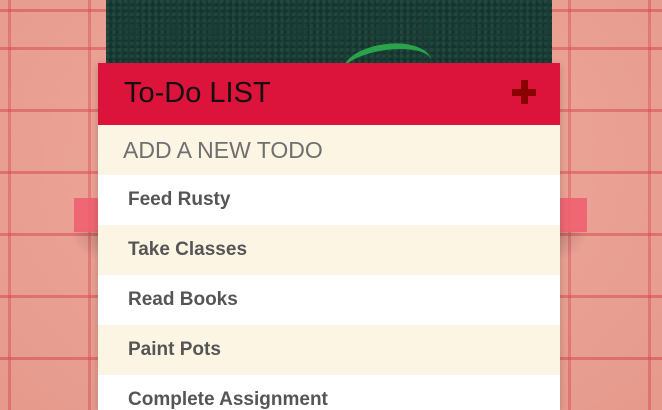  I want to click on todo-item: Feed Rusty, so click(329, 200).